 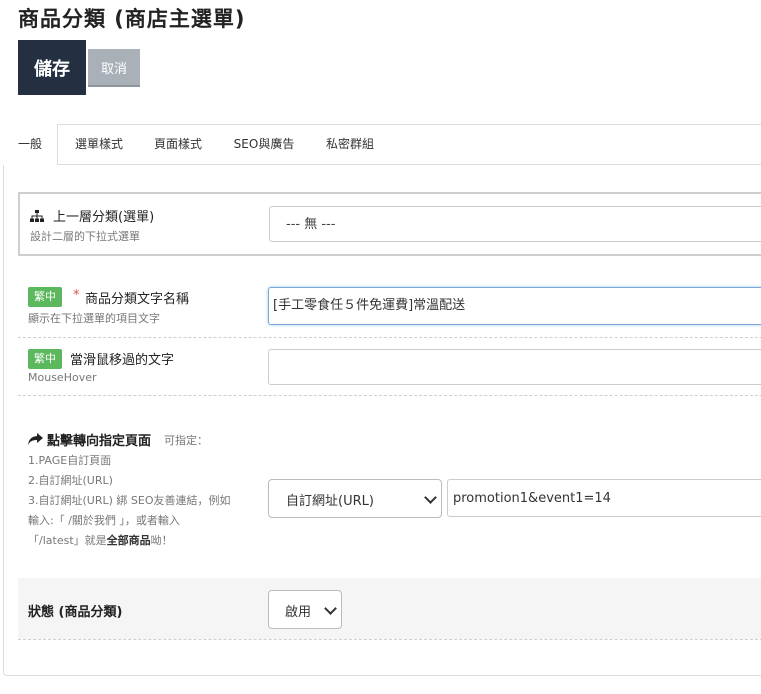 I want to click on redirect-hint-text: 「/latest」就是, so click(x=67, y=540).